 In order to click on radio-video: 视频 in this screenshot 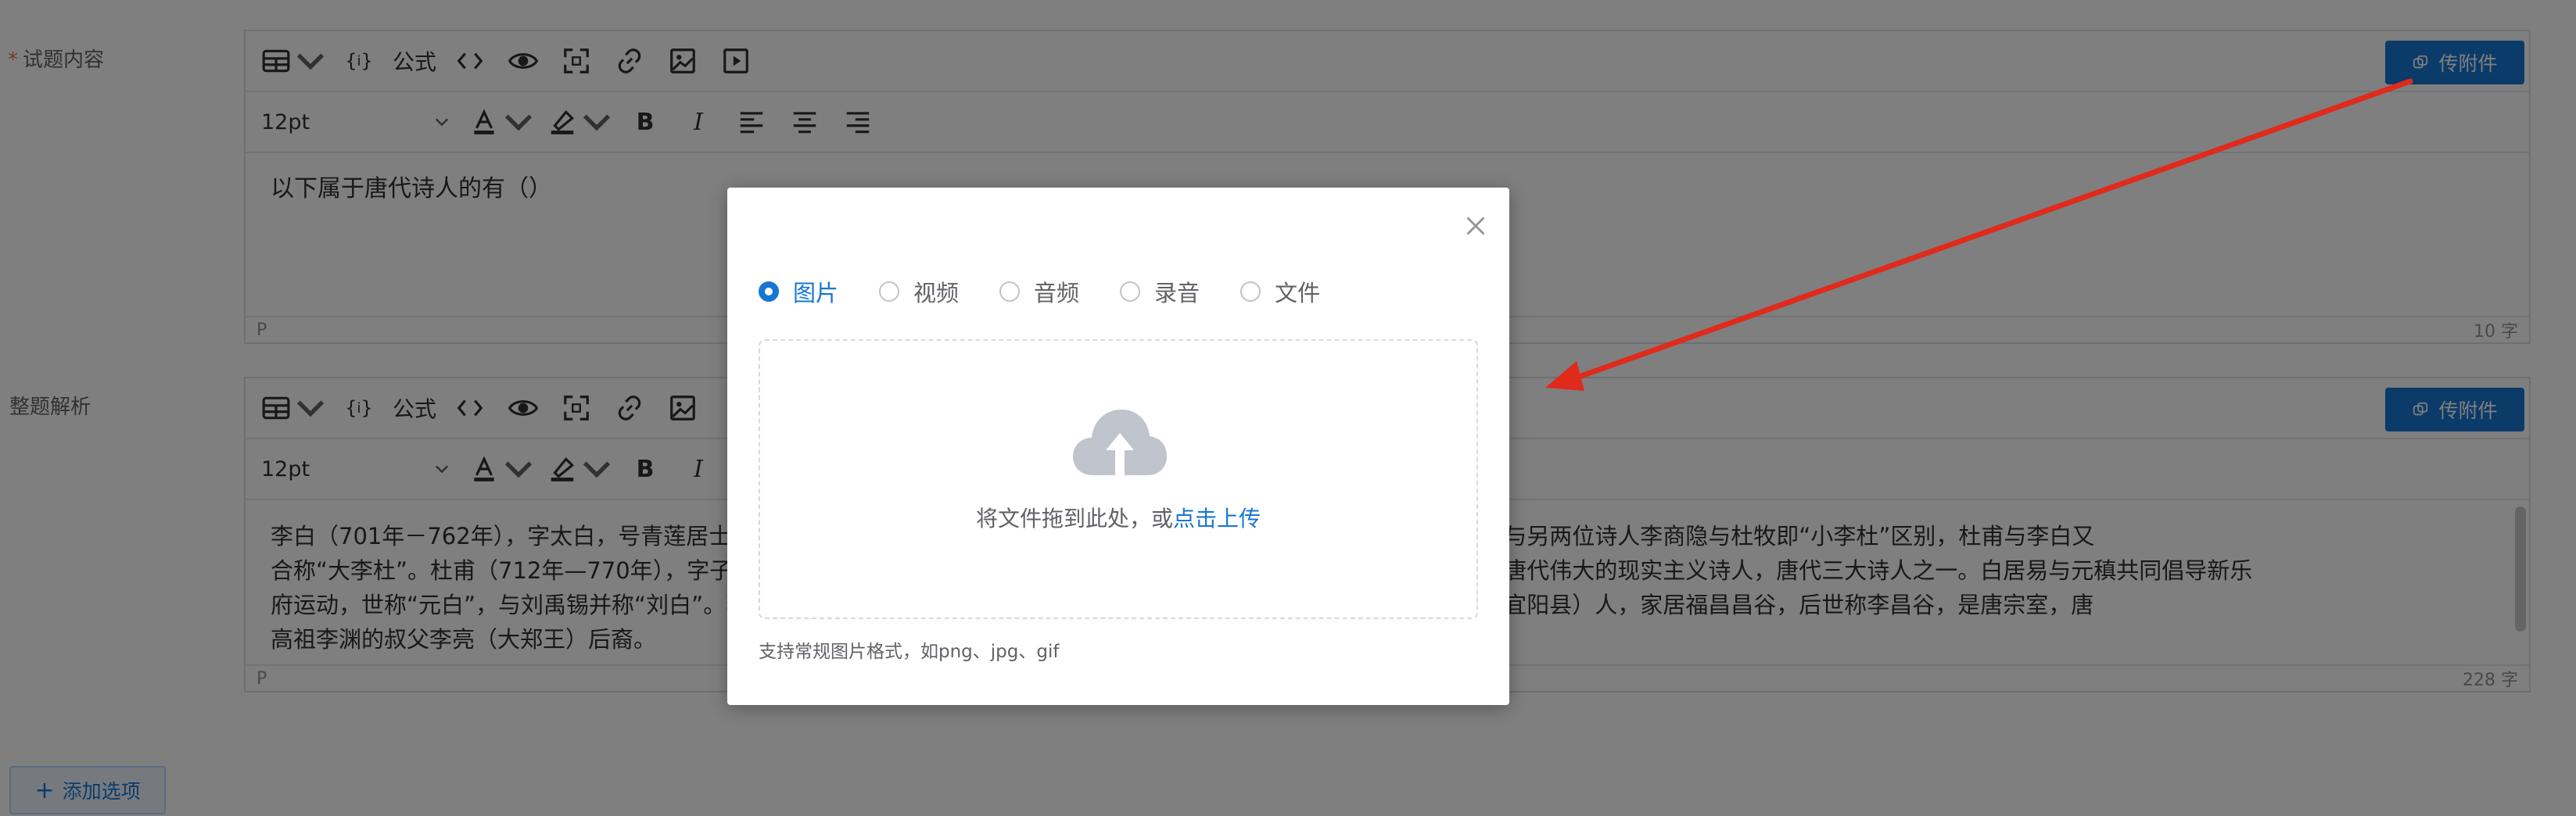, I will do `click(919, 291)`.